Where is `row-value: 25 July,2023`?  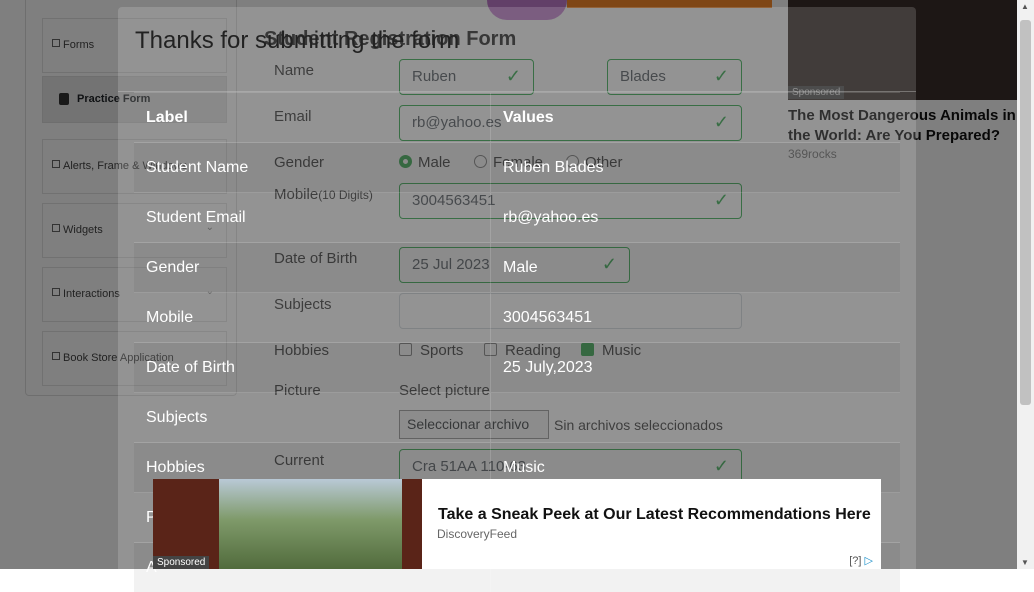 row-value: 25 July,2023 is located at coordinates (696, 368).